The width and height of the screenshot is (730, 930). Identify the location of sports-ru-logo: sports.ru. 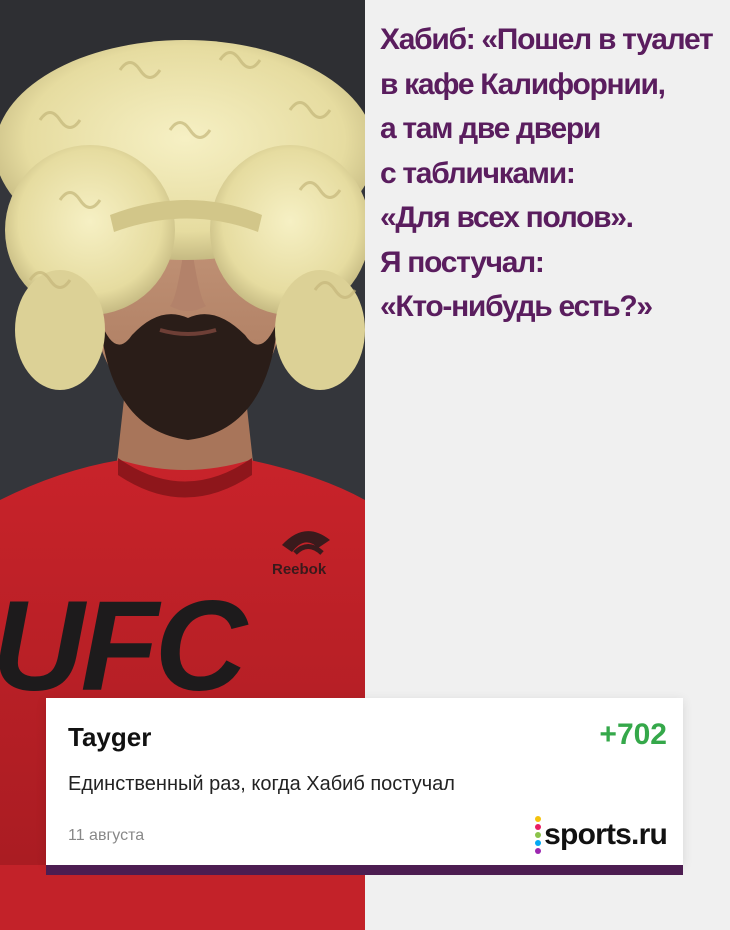
(601, 835).